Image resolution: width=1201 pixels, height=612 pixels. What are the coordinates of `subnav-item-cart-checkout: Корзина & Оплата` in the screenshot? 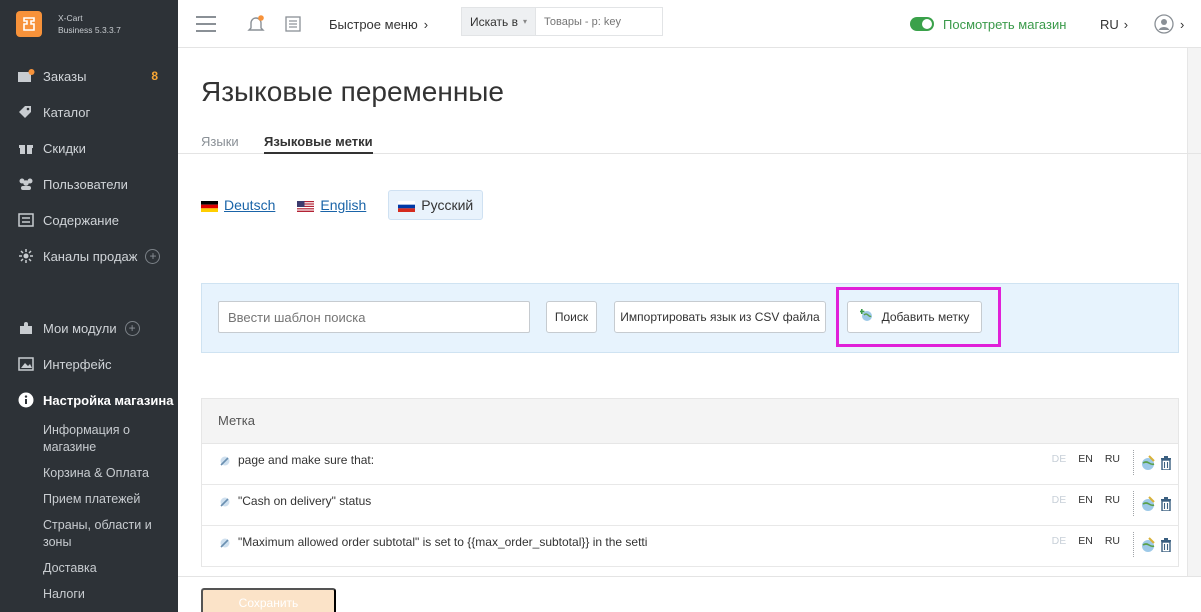 It's located at (110, 474).